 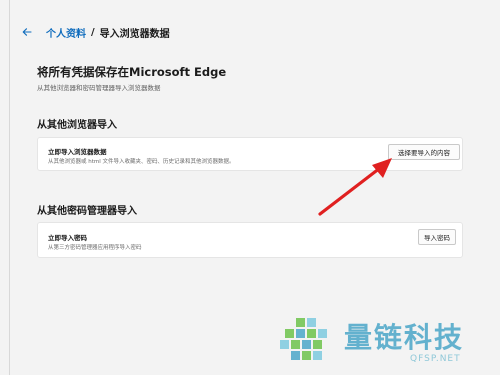 What do you see at coordinates (437, 237) in the screenshot?
I see `import-passwords-button: 导入密码` at bounding box center [437, 237].